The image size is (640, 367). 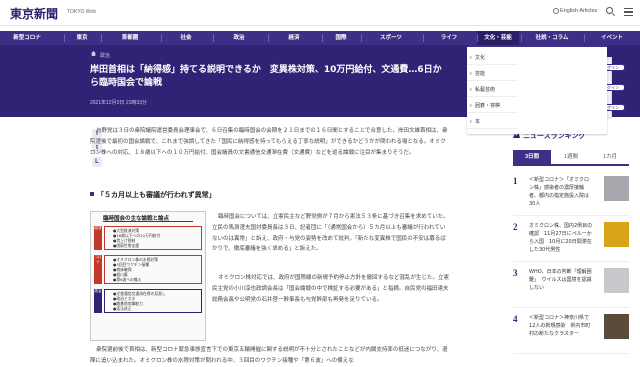 What do you see at coordinates (98, 269) in the screenshot?
I see `figure-group-tag: コロナ` at bounding box center [98, 269].